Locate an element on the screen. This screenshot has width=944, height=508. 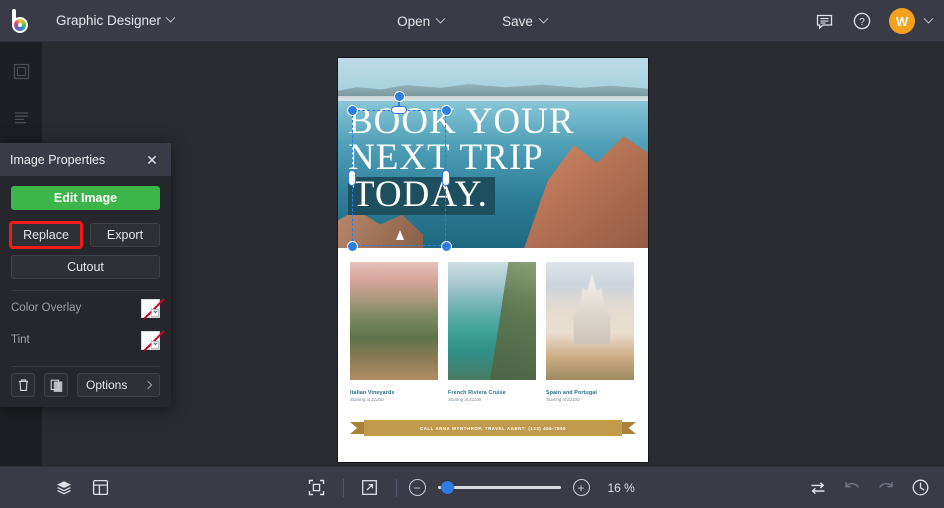
handle-bottom-left is located at coordinates (352, 246).